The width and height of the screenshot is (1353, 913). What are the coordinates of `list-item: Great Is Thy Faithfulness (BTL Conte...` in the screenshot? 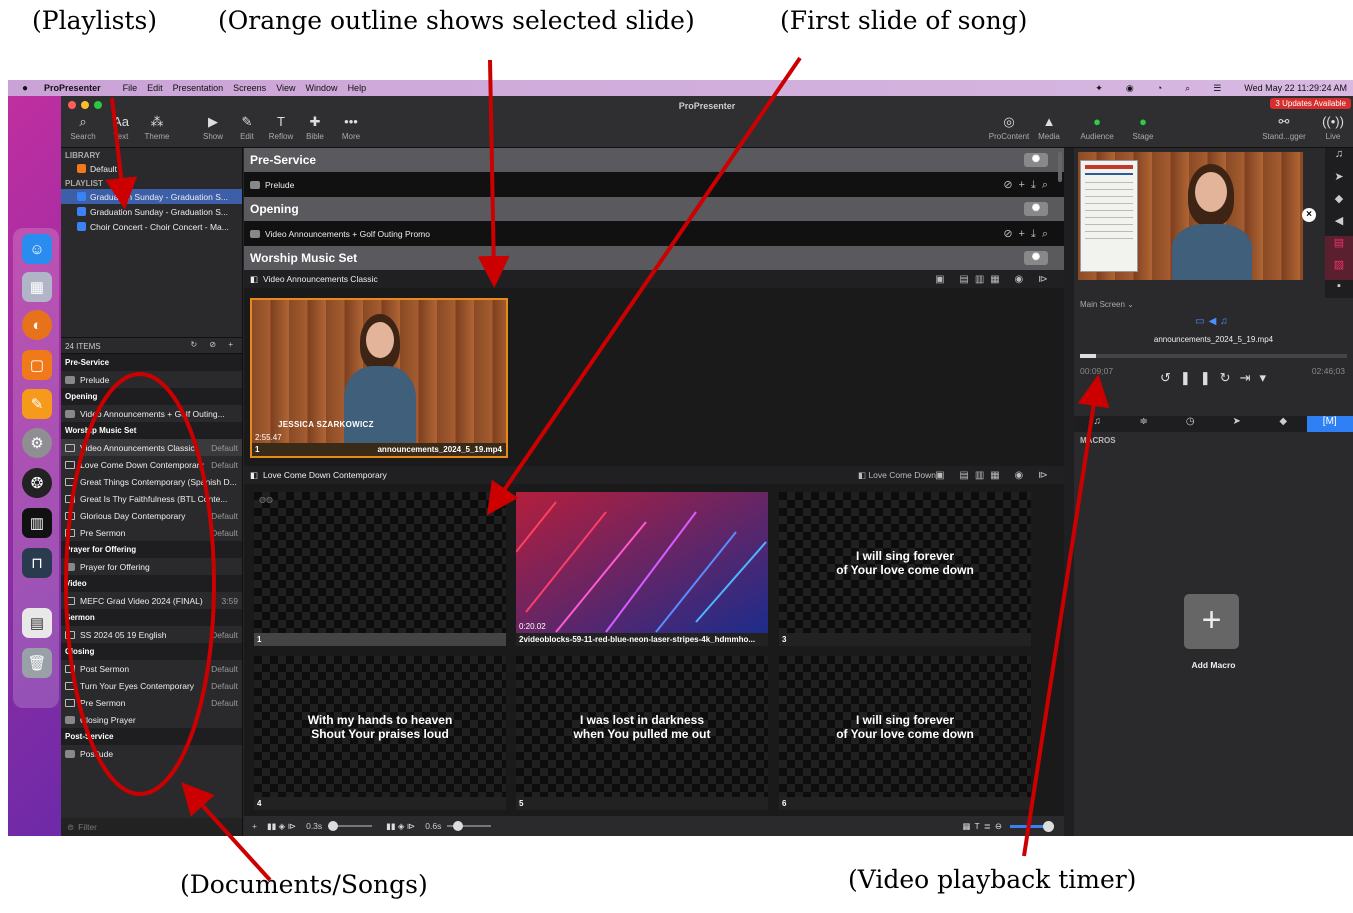 It's located at (151, 498).